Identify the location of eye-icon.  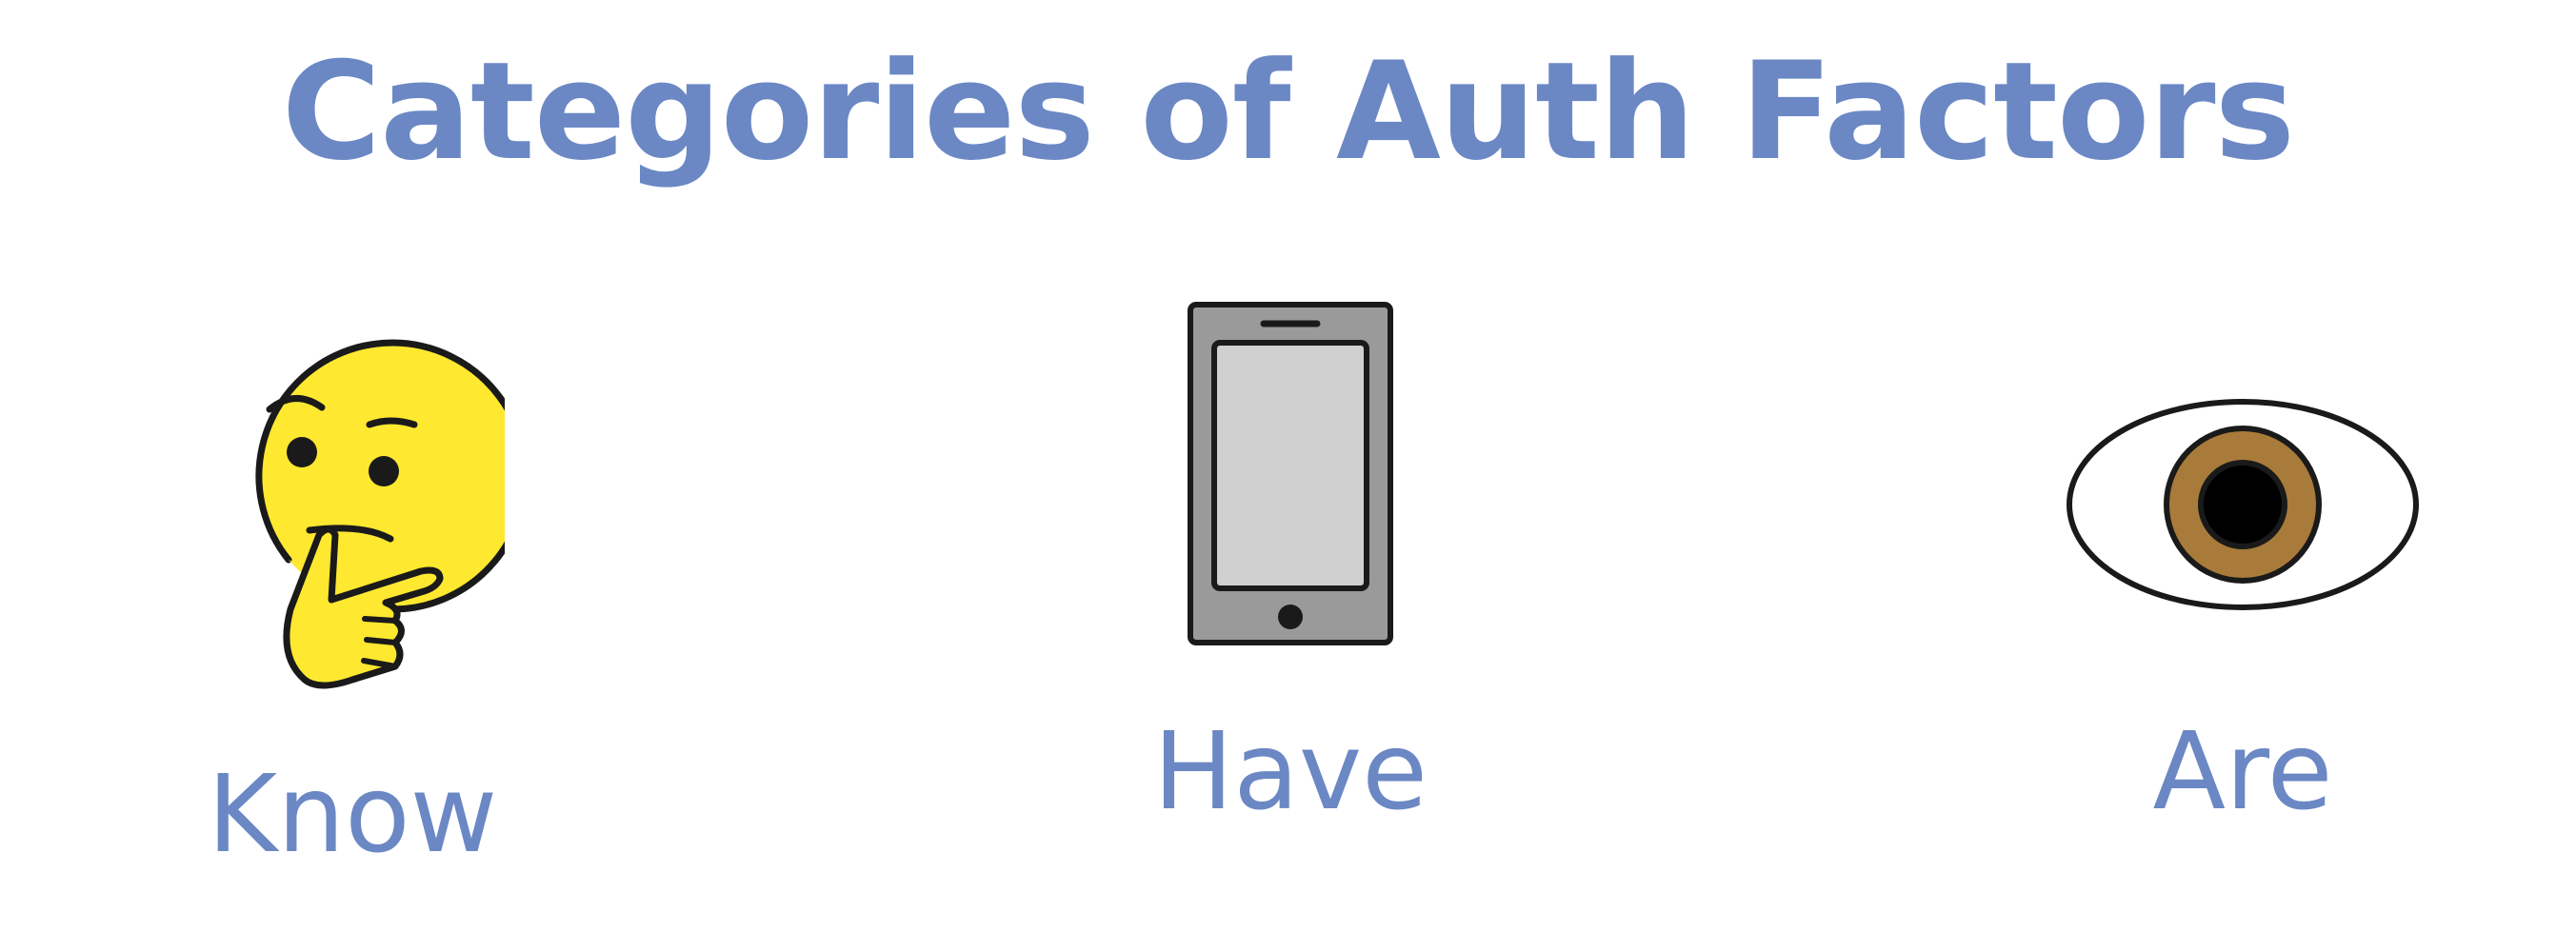
(2243, 504).